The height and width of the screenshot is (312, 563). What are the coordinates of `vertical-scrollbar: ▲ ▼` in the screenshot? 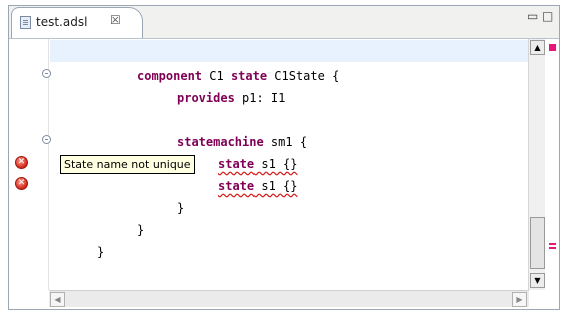 It's located at (536, 164).